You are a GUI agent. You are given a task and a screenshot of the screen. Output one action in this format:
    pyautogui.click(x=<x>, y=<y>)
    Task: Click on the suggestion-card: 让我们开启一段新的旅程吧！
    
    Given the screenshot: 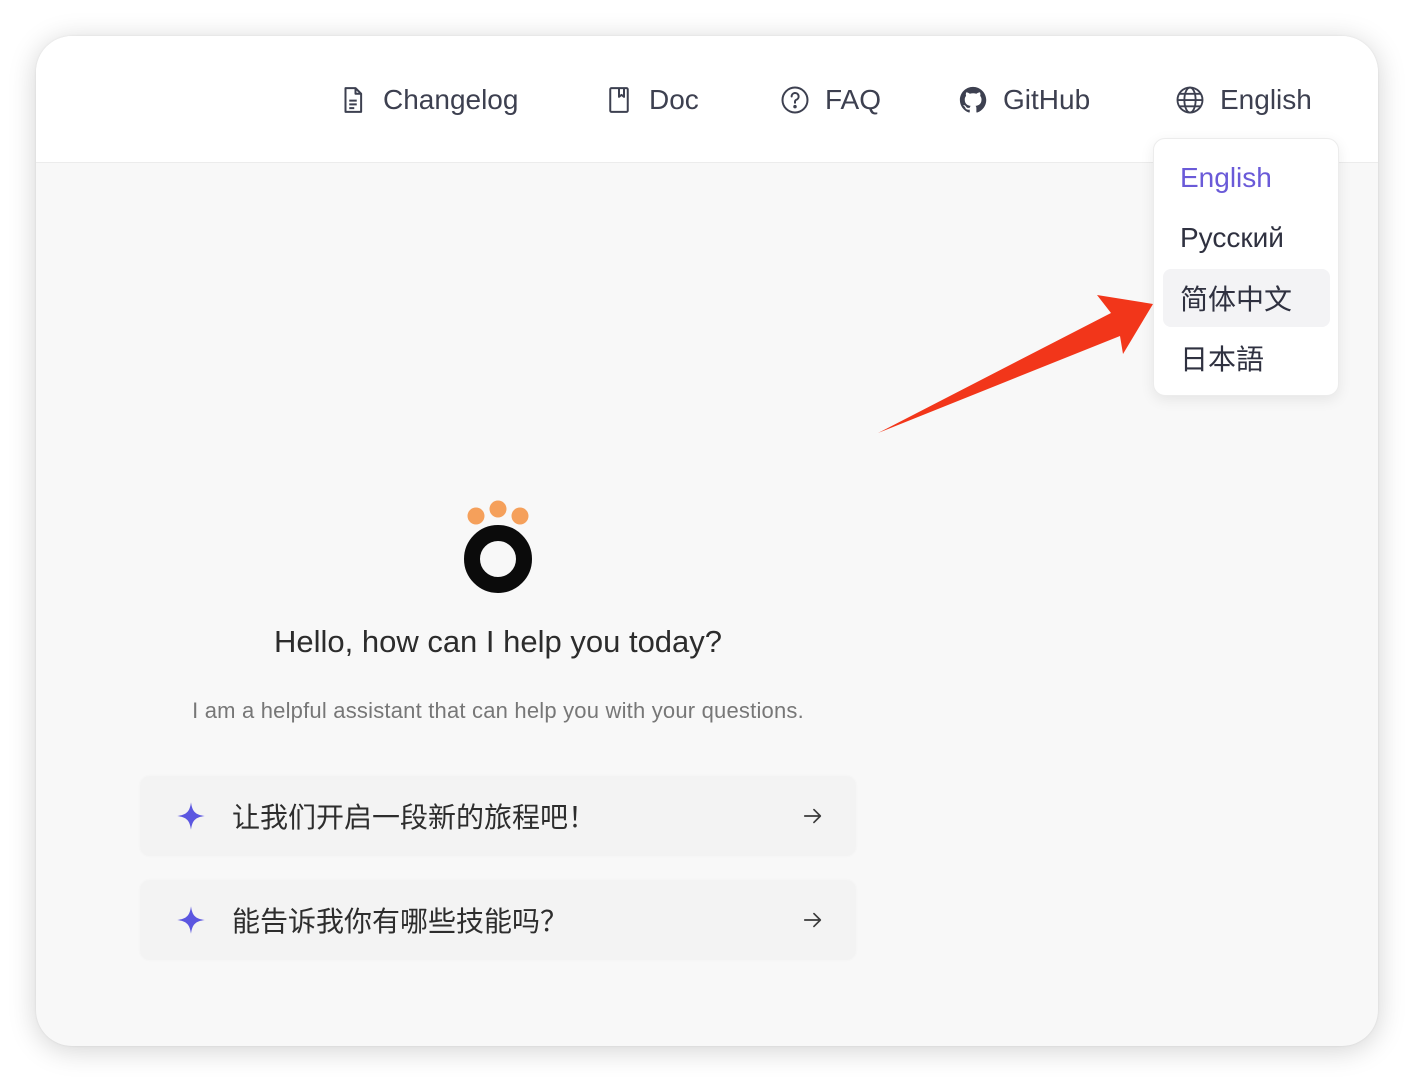 What is the action you would take?
    pyautogui.click(x=498, y=816)
    